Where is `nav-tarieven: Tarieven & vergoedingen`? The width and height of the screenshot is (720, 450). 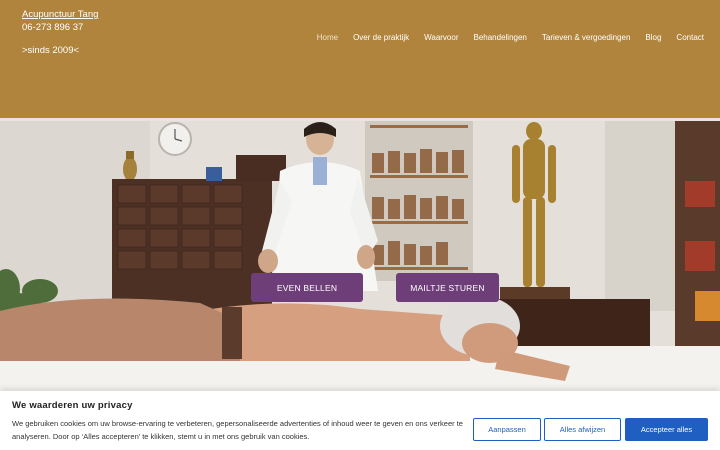
nav-tarieven: Tarieven & vergoedingen is located at coordinates (586, 37).